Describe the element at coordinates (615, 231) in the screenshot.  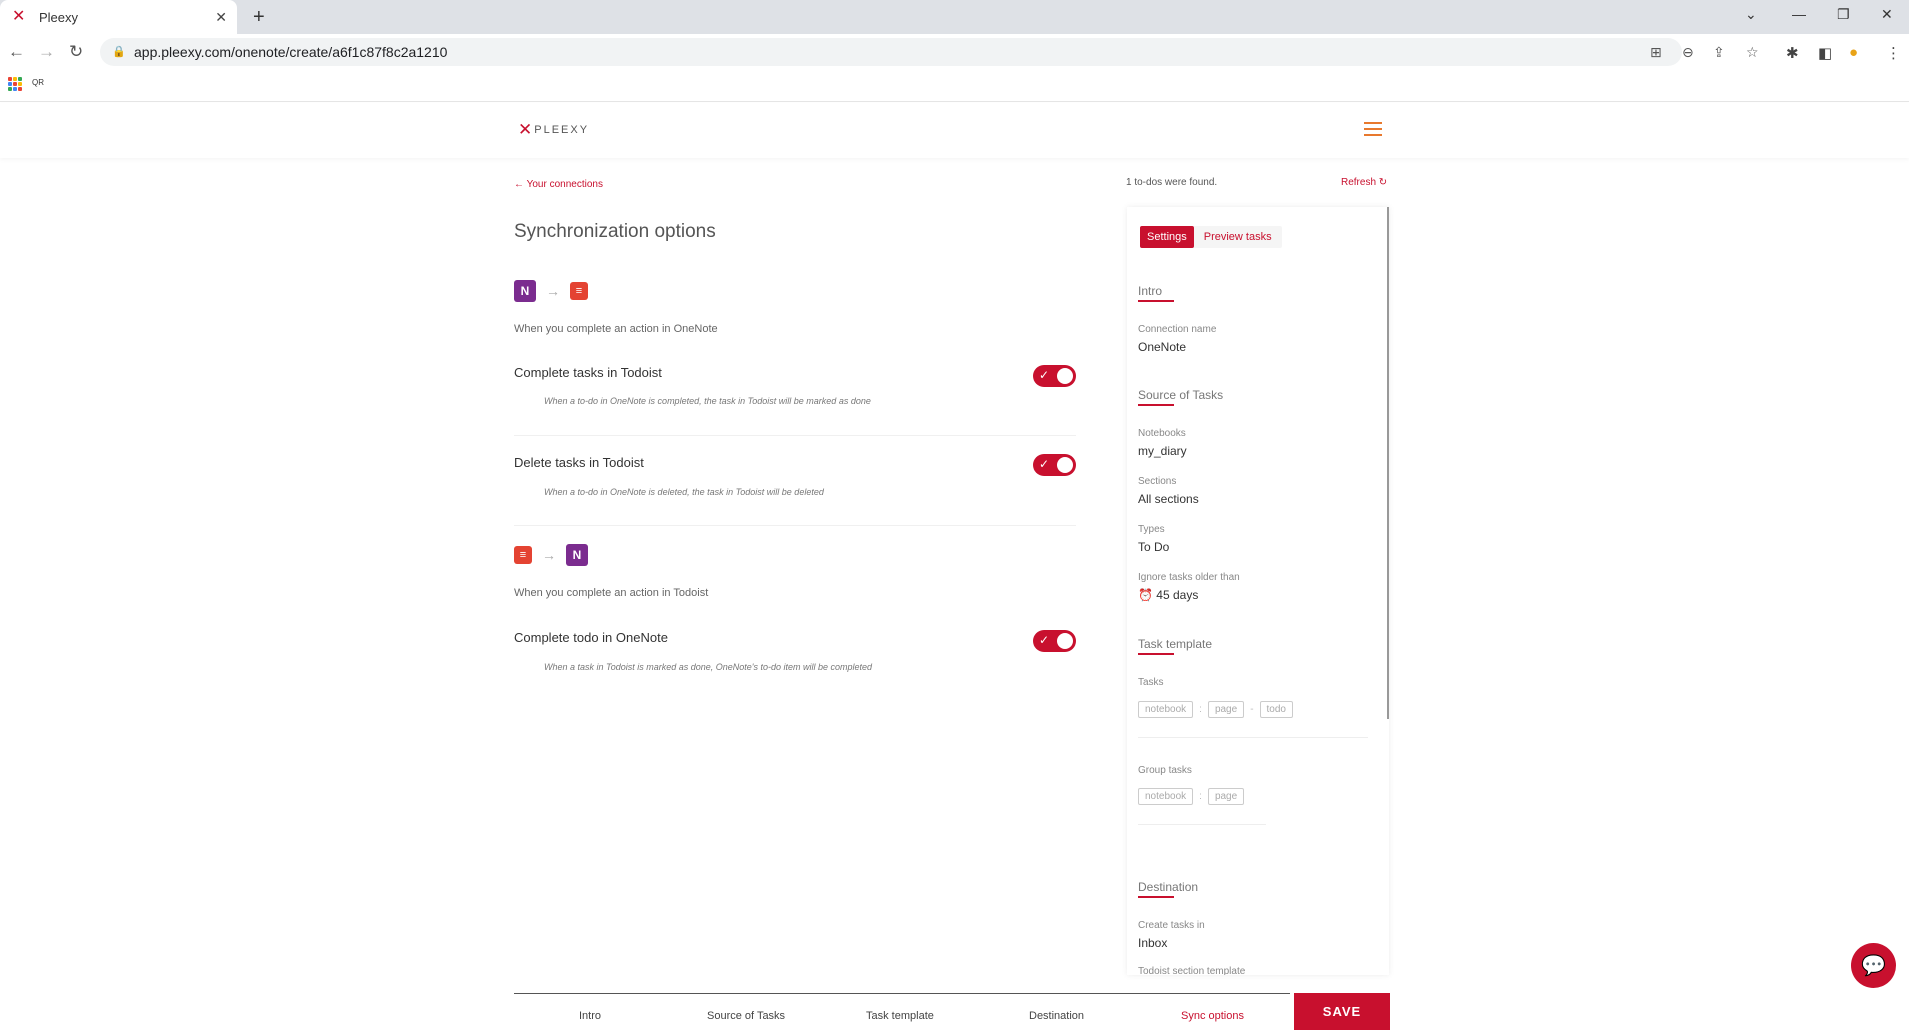
I see `page-title: Synchronization options` at that location.